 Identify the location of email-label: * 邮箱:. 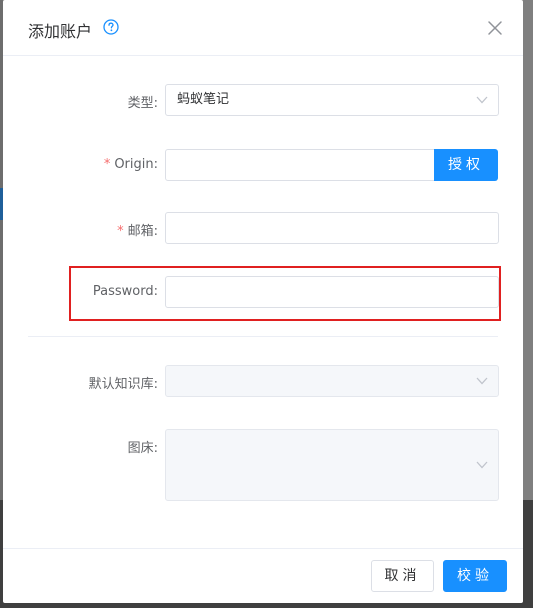
(137, 231).